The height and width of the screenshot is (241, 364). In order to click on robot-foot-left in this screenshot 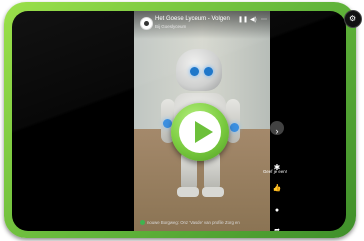, I will do `click(188, 192)`.